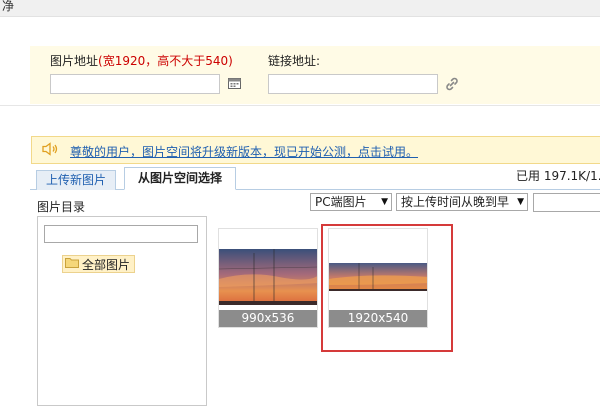  I want to click on calendar-icon, so click(234, 84).